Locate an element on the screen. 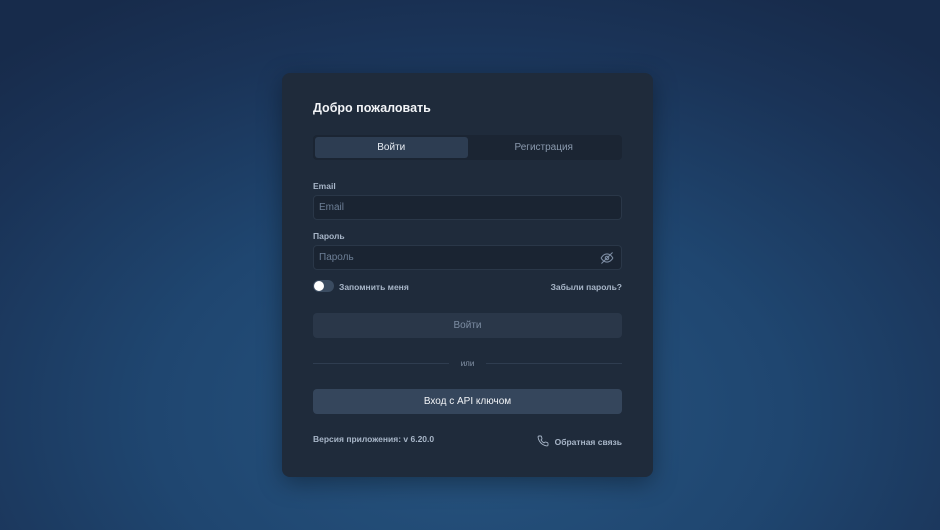 The height and width of the screenshot is (530, 940). api-key-login-button: Вход с API ключом is located at coordinates (467, 401).